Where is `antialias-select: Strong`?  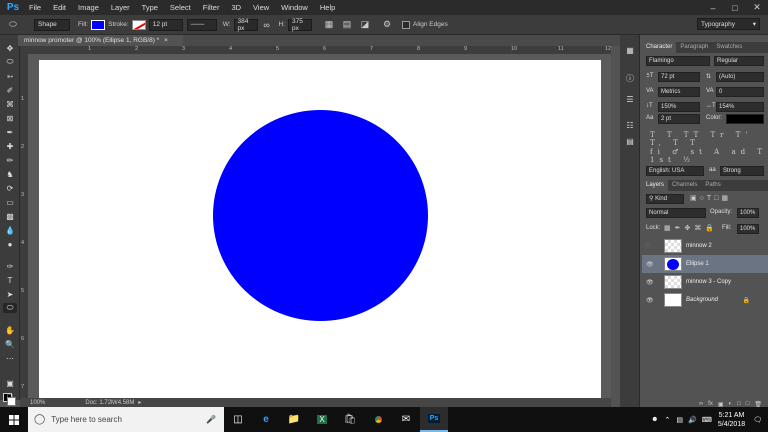 antialias-select: Strong is located at coordinates (742, 171).